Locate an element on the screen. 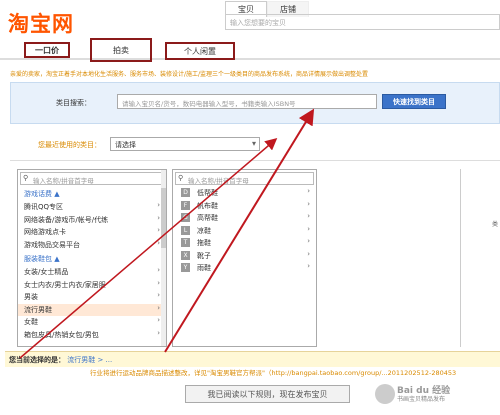 The image size is (500, 415). category-item-selected: 流行男鞋 › is located at coordinates (92, 309).